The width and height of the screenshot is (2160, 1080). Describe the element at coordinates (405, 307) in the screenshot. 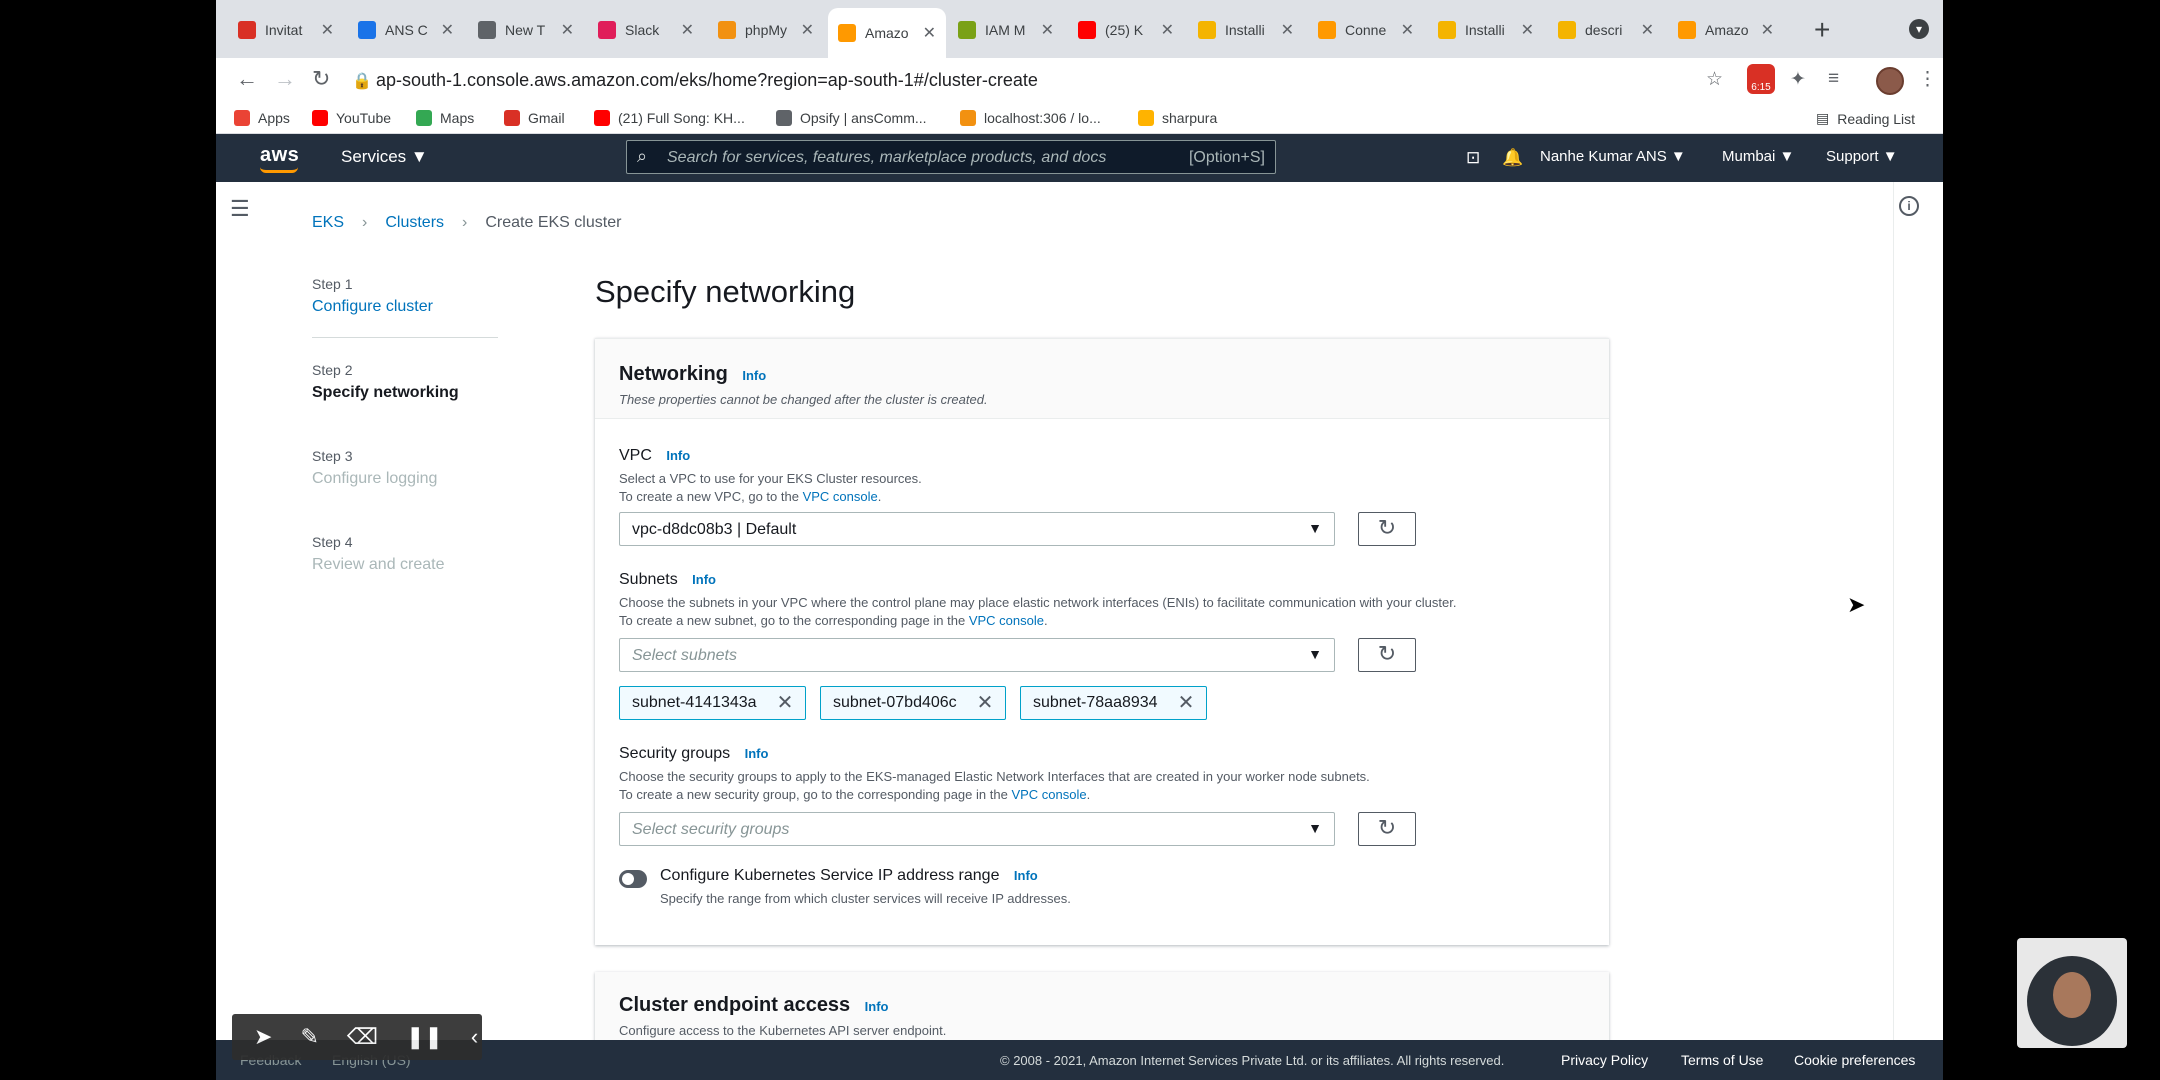

I see `step-link-configure-cluster: Configure cluster` at that location.